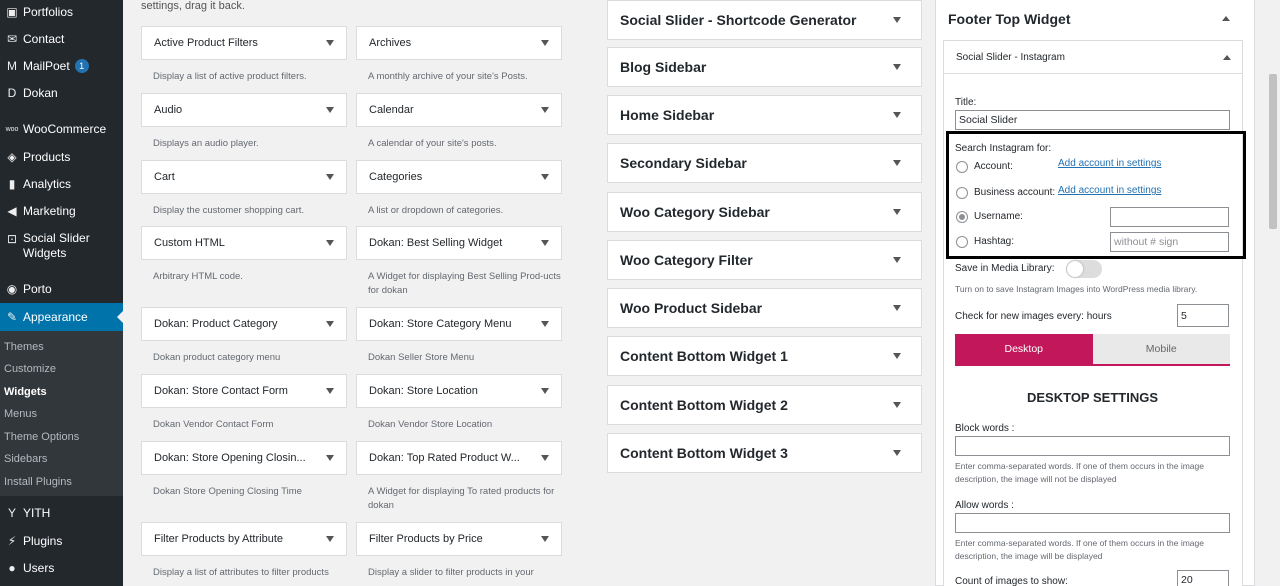 Image resolution: width=1280 pixels, height=586 pixels. What do you see at coordinates (962, 217) in the screenshot?
I see `radio-username` at bounding box center [962, 217].